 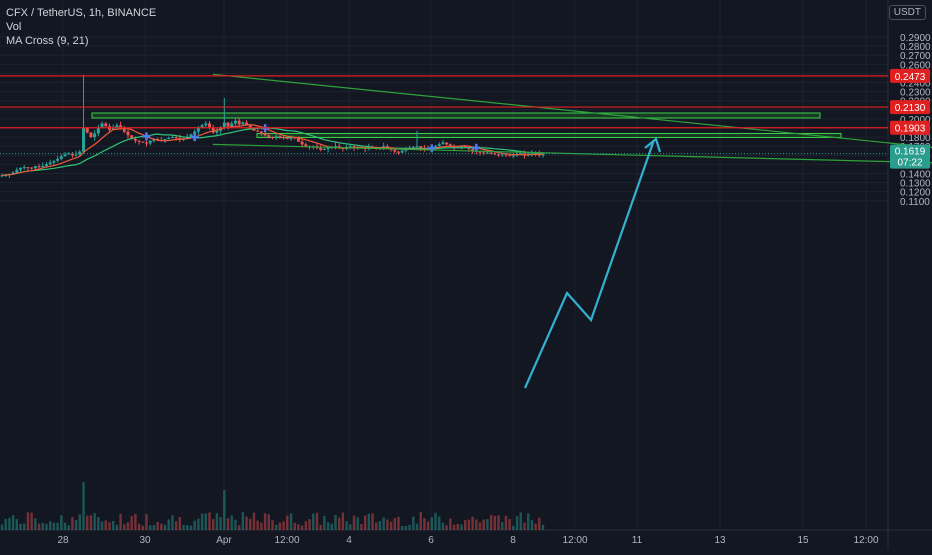 I want to click on currency-button: USDT, so click(x=907, y=12).